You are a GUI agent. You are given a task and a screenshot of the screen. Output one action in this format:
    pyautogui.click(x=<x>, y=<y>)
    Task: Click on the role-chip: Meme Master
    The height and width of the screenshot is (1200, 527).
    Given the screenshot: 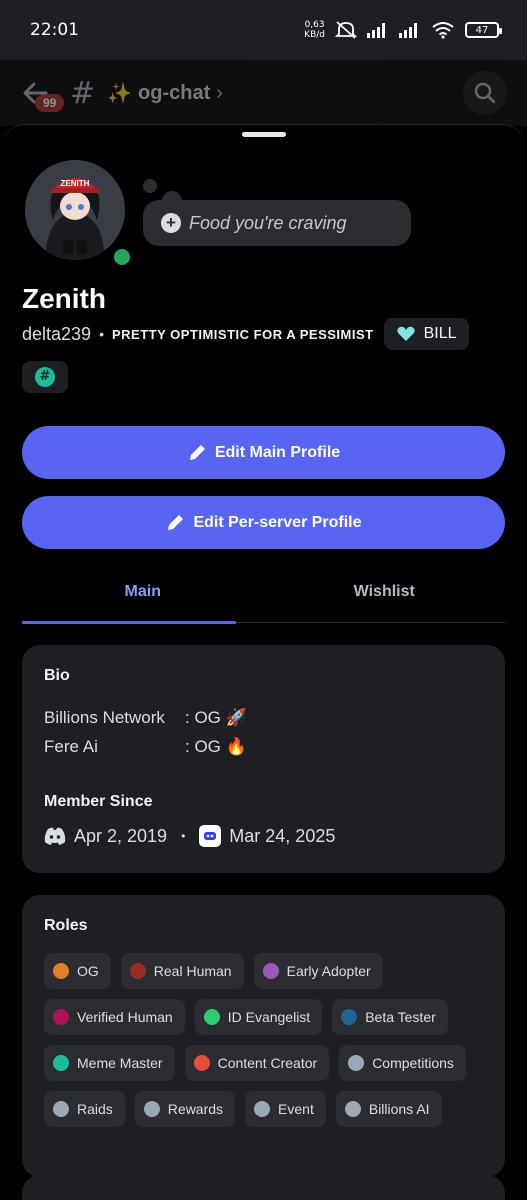 What is the action you would take?
    pyautogui.click(x=109, y=1063)
    